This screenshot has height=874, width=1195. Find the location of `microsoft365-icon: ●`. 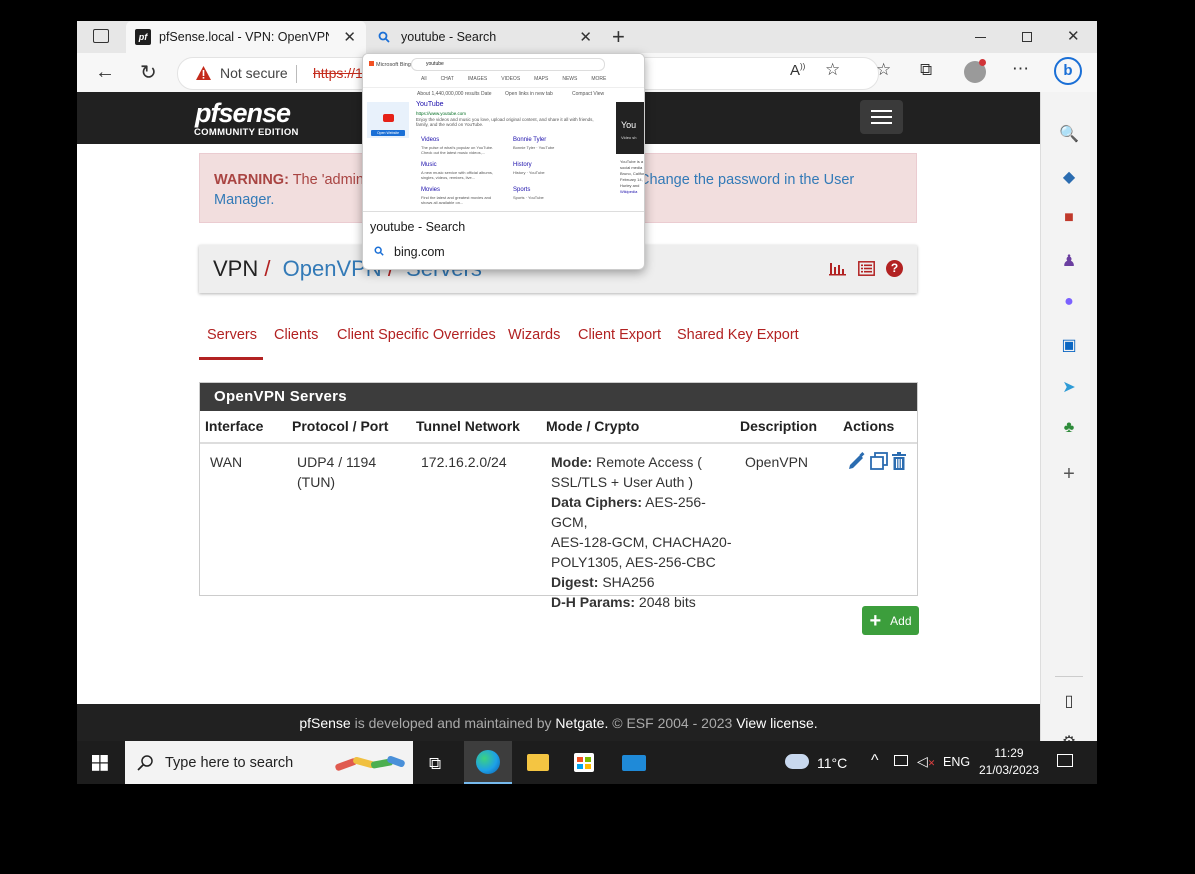

microsoft365-icon: ● is located at coordinates (1069, 303).